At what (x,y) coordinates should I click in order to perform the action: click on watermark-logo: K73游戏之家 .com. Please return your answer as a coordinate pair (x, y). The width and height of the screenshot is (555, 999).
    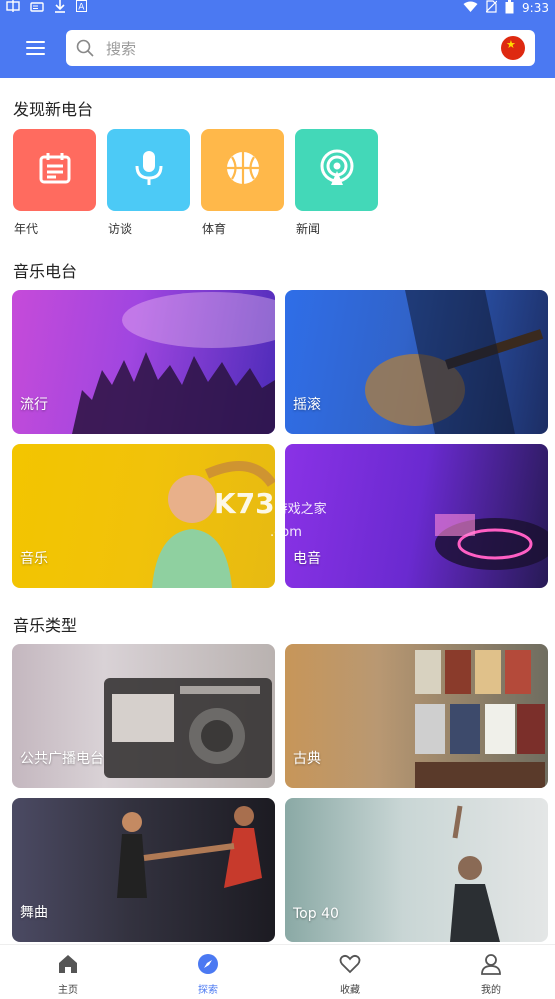
    Looking at the image, I should click on (270, 520).